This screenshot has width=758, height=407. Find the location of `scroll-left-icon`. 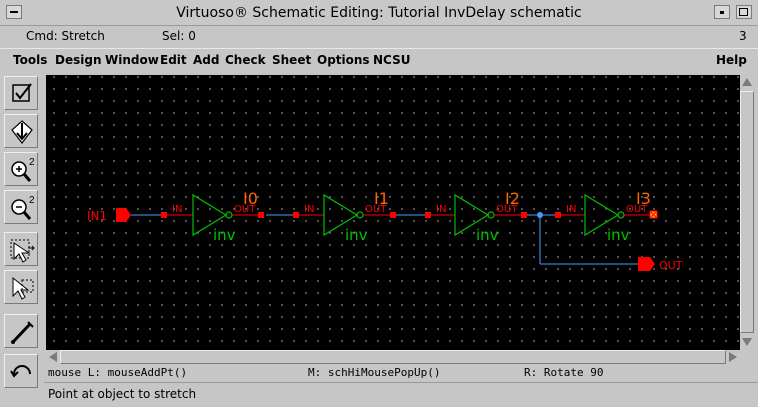

scroll-left-icon is located at coordinates (53, 357).